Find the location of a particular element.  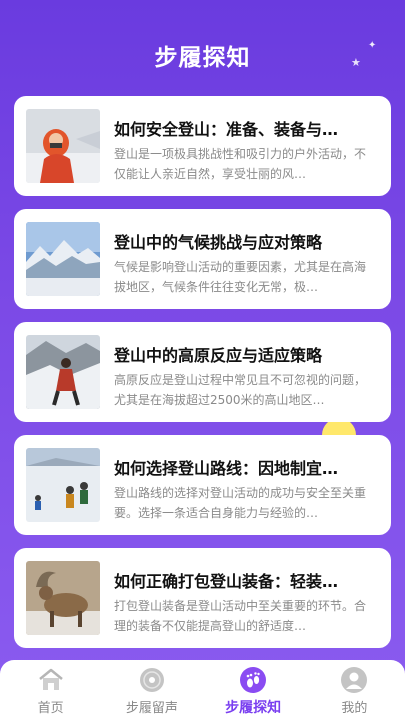

user-icon is located at coordinates (354, 680).